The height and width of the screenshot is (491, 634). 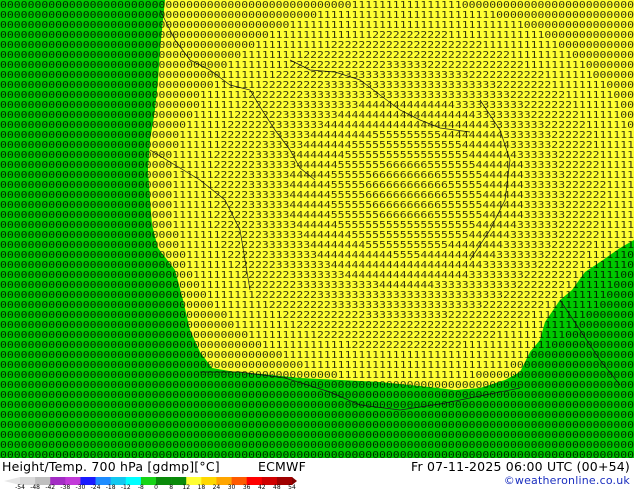 I want to click on colorbar-tick-label: -48, so click(x=35, y=487).